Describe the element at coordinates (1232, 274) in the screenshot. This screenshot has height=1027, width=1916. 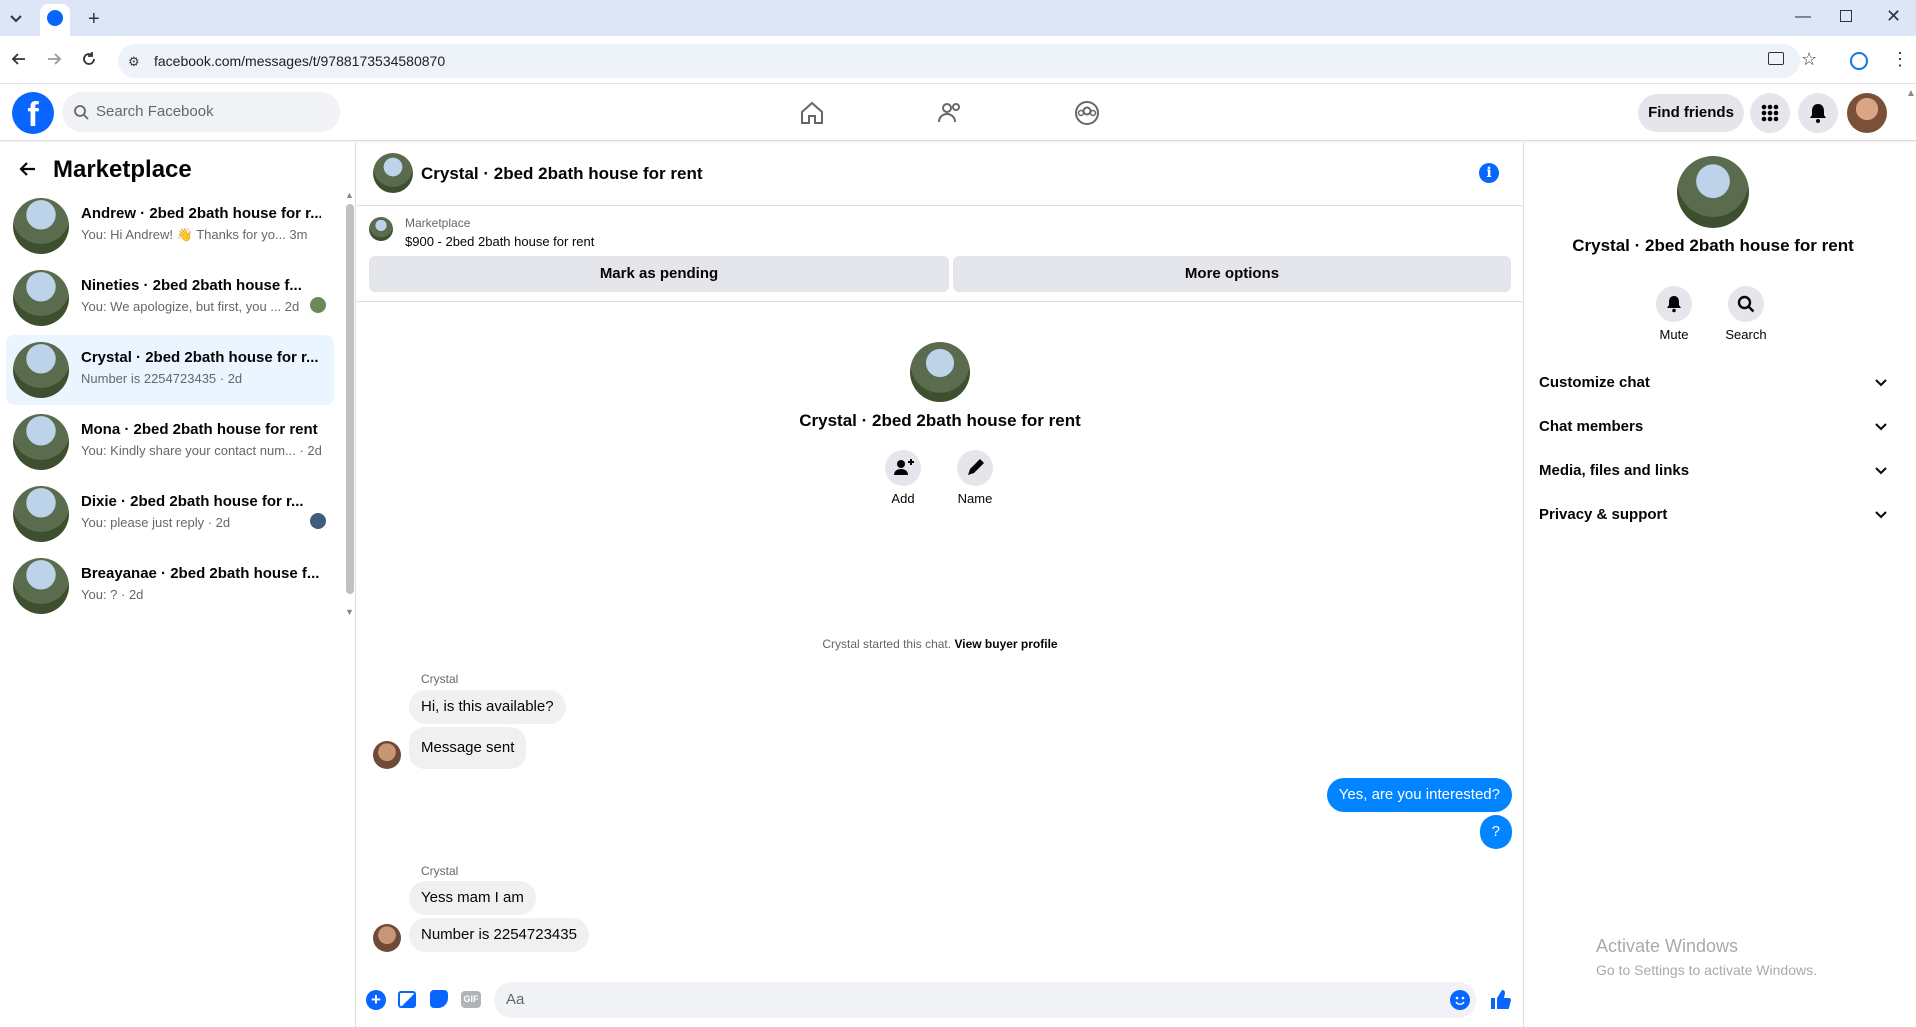
I see `more-options-button: More options` at that location.